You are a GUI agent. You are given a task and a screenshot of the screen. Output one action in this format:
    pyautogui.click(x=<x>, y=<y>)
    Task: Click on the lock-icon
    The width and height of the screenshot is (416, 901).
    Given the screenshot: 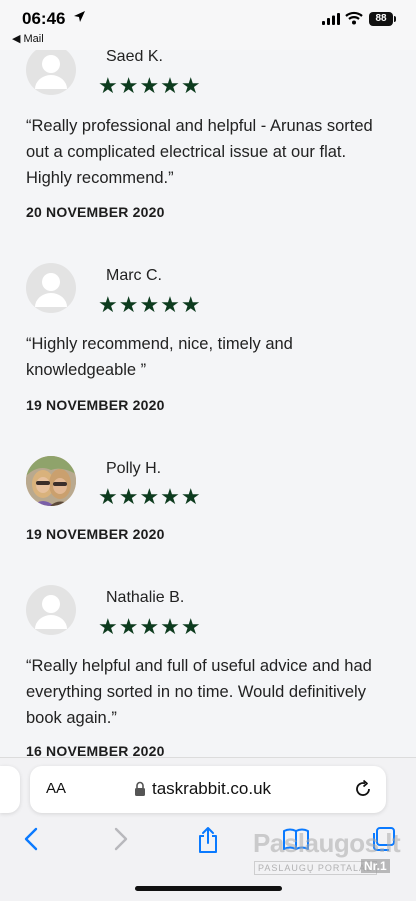 What is the action you would take?
    pyautogui.click(x=140, y=788)
    